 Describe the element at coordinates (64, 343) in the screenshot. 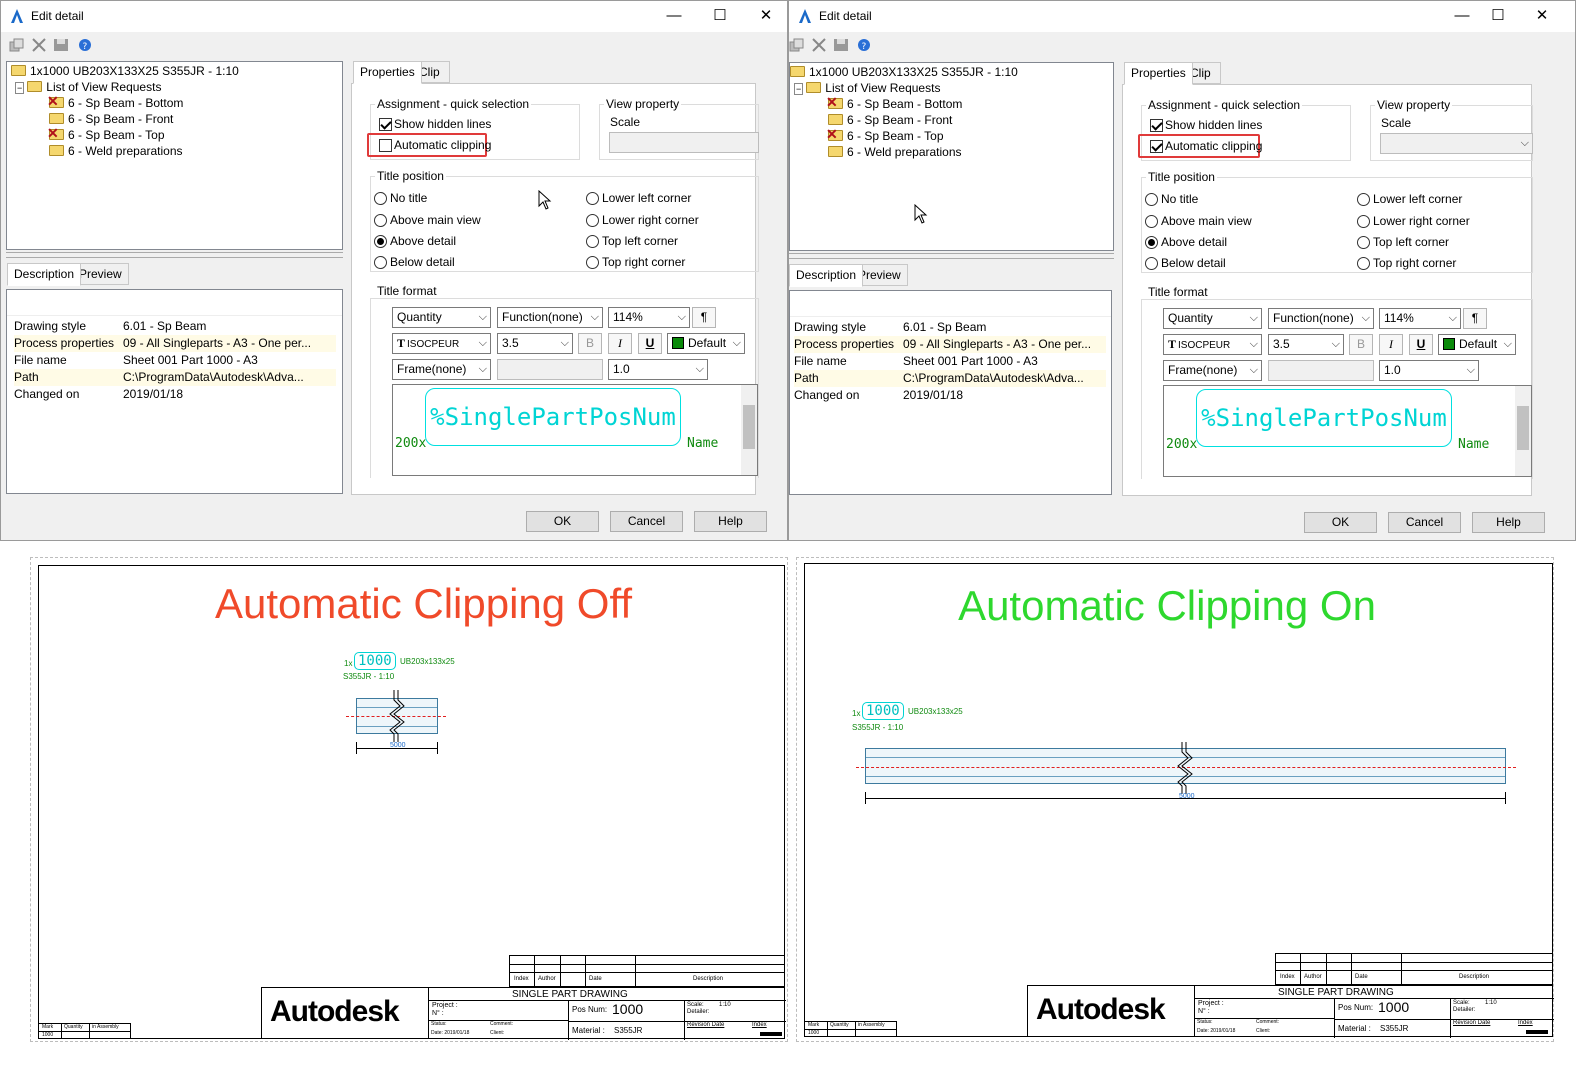

I see `row-key: Process properties` at that location.